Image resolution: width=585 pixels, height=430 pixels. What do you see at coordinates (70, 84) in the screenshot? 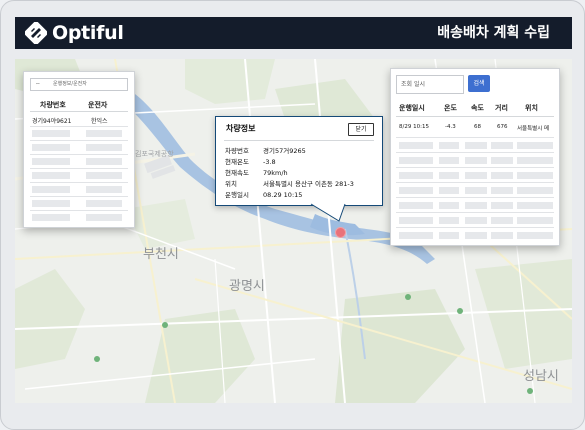
I see `select-value: 운행정보/운전자` at bounding box center [70, 84].